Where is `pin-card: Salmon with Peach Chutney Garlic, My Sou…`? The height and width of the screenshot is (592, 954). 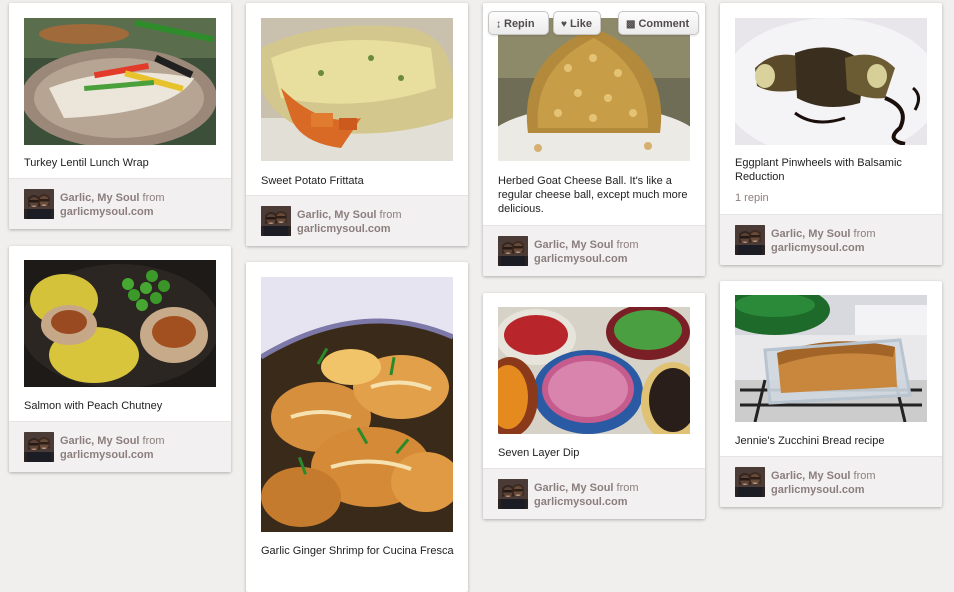
pin-card: Salmon with Peach Chutney Garlic, My Sou… is located at coordinates (120, 359).